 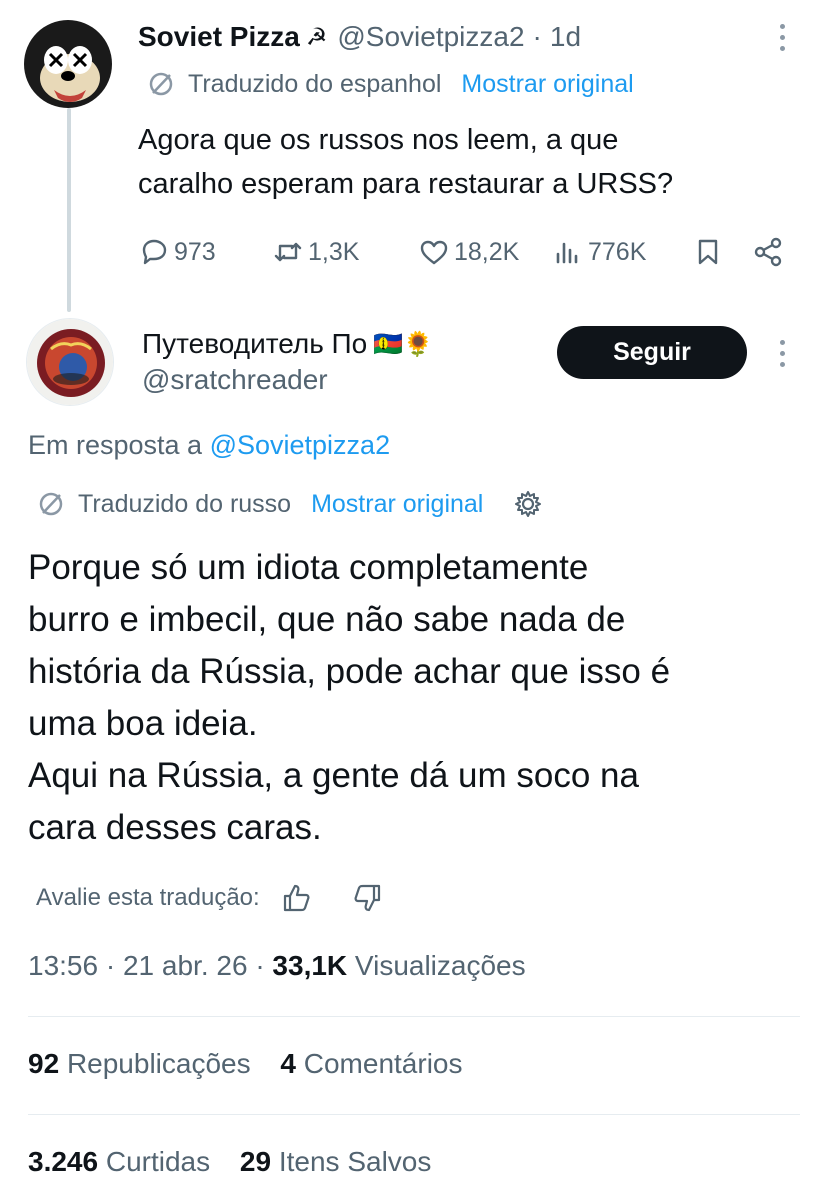 I want to click on main-text-line: burro e imbecil, que não sabe nada de, so click(x=327, y=619).